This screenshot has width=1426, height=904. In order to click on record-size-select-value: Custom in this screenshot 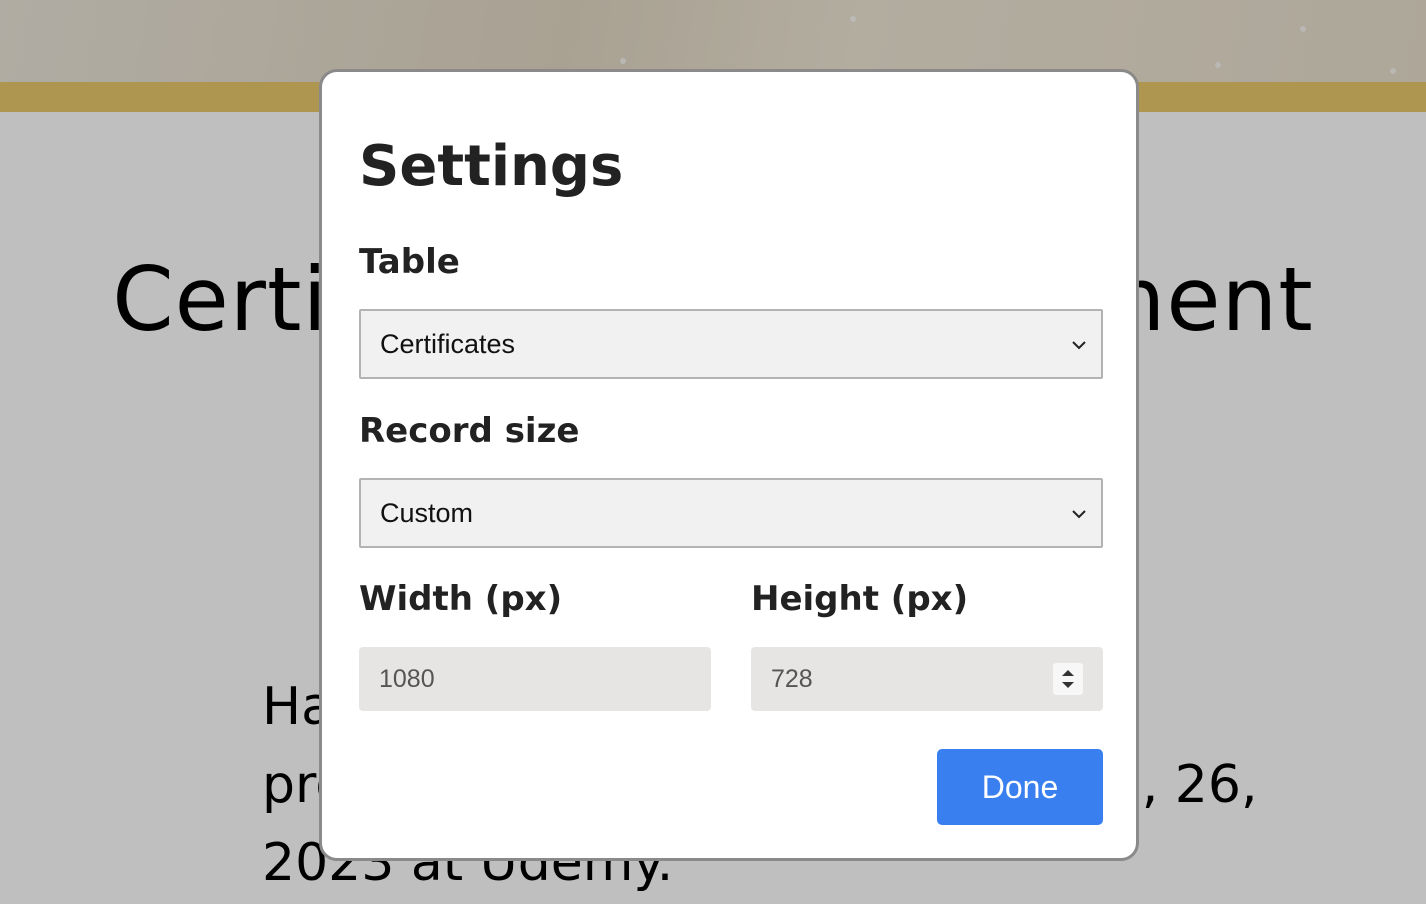, I will do `click(427, 513)`.